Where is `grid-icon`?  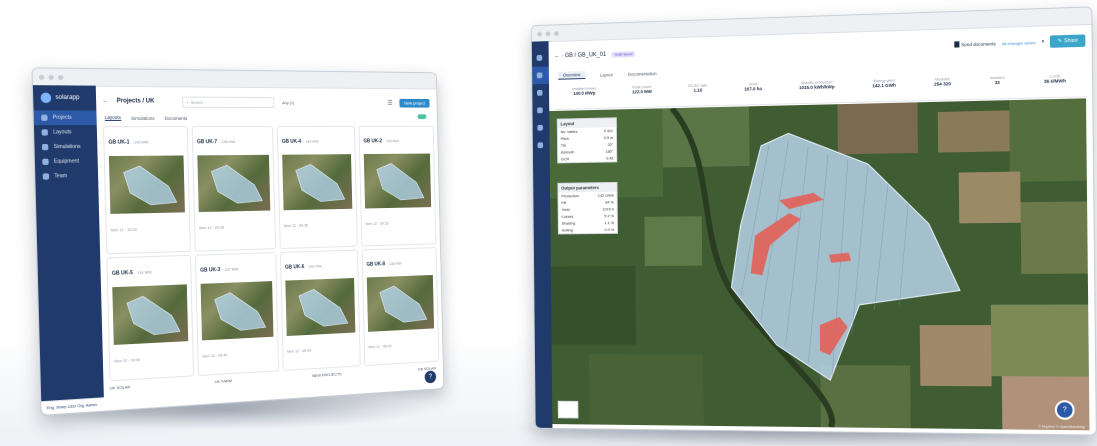
grid-icon is located at coordinates (44, 132).